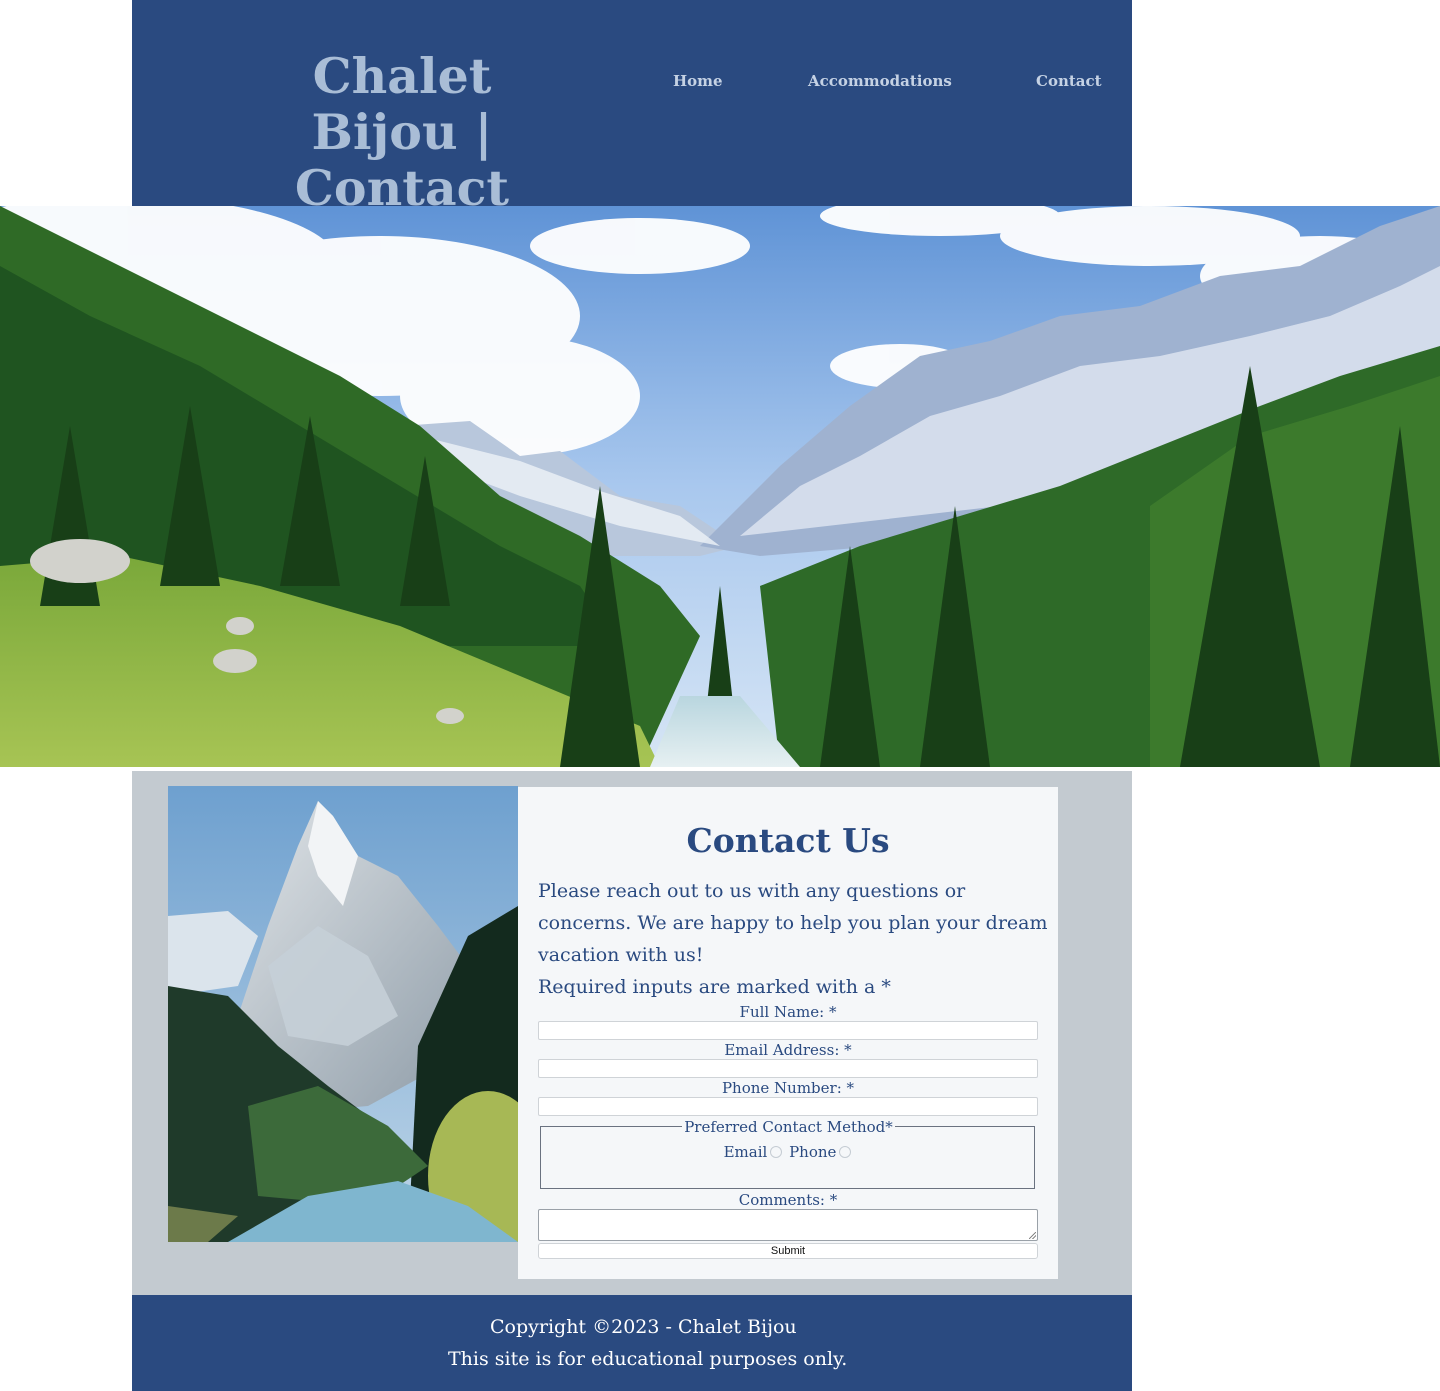  I want to click on email-input, so click(788, 1068).